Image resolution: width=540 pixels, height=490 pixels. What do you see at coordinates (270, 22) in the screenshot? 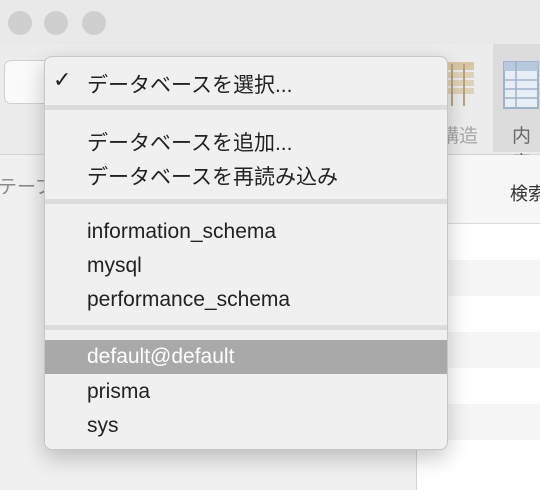
I see `window-titlebar` at bounding box center [270, 22].